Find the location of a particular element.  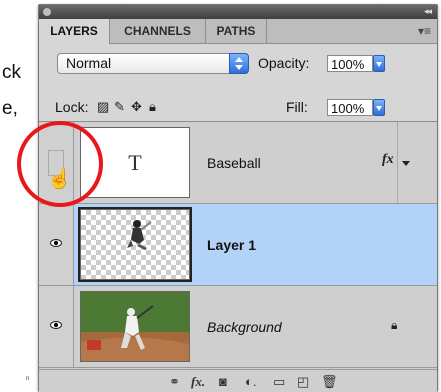

layer-name: Baseball is located at coordinates (234, 163).